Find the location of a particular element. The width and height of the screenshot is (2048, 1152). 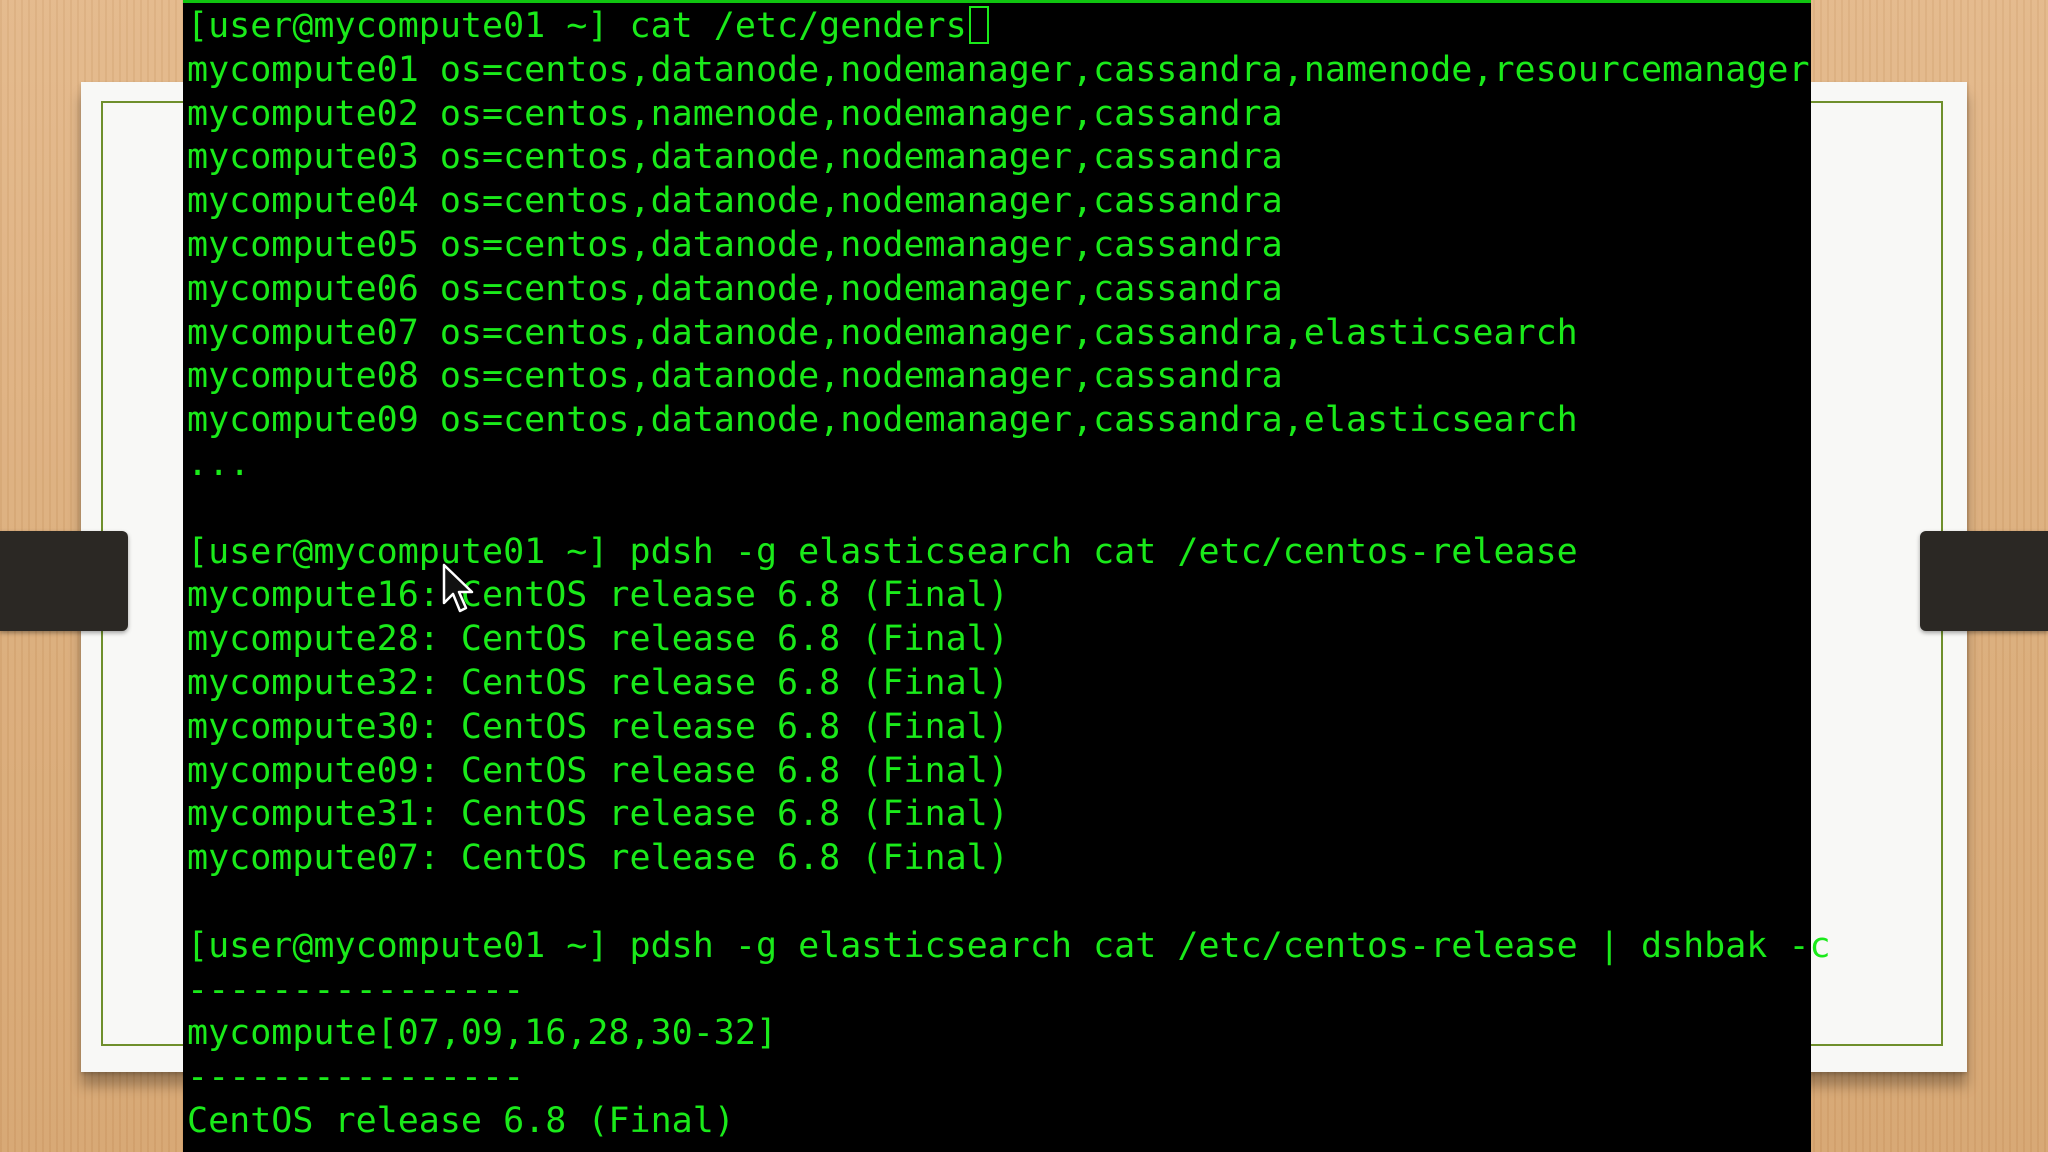

terminal-line: mycompute28: CentOS release 6.8 (Final) is located at coordinates (598, 639).